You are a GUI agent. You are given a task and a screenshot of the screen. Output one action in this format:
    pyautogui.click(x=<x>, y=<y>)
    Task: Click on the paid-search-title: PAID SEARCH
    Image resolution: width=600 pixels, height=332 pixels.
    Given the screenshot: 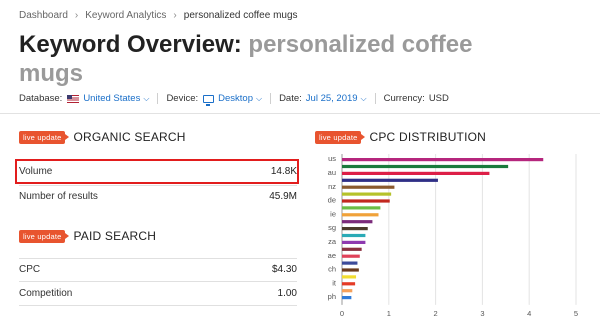 What is the action you would take?
    pyautogui.click(x=115, y=236)
    